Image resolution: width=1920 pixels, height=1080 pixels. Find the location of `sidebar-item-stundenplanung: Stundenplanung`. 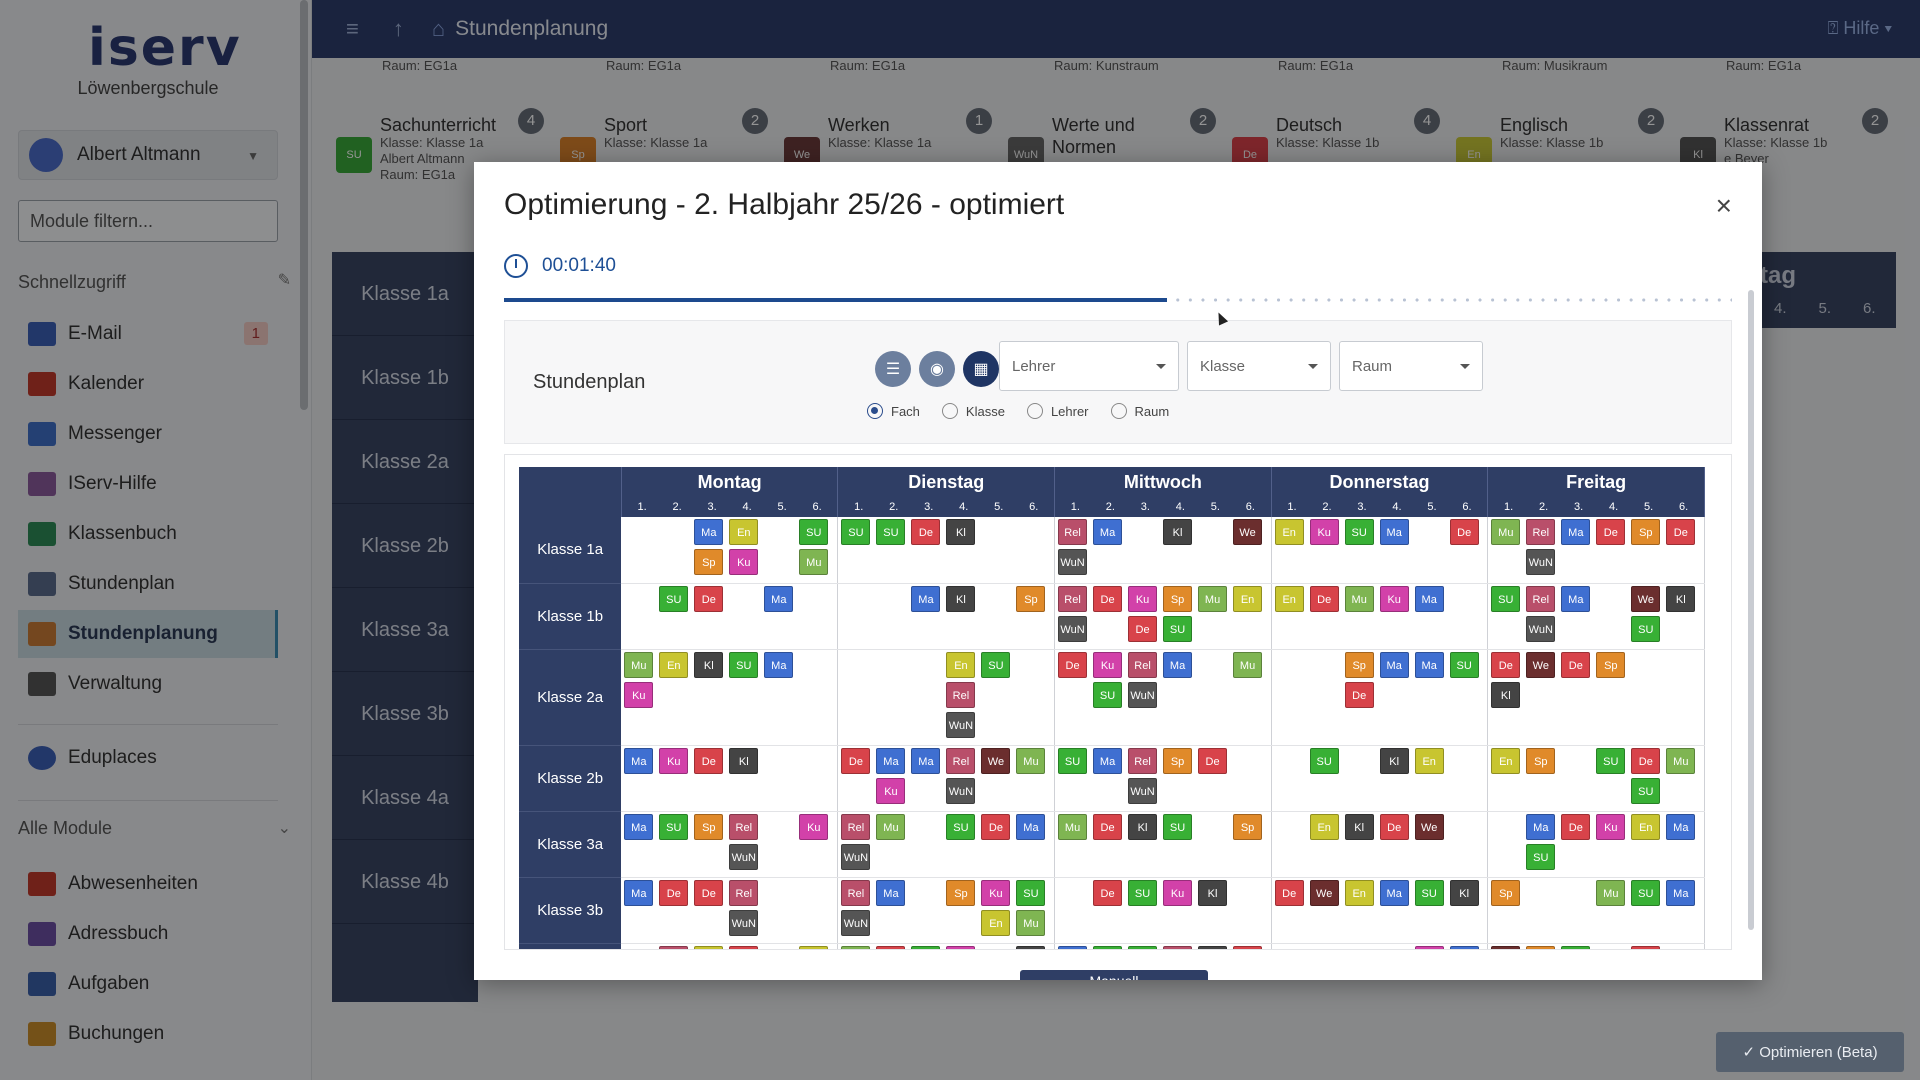

sidebar-item-stundenplanung: Stundenplanung is located at coordinates (148, 634).